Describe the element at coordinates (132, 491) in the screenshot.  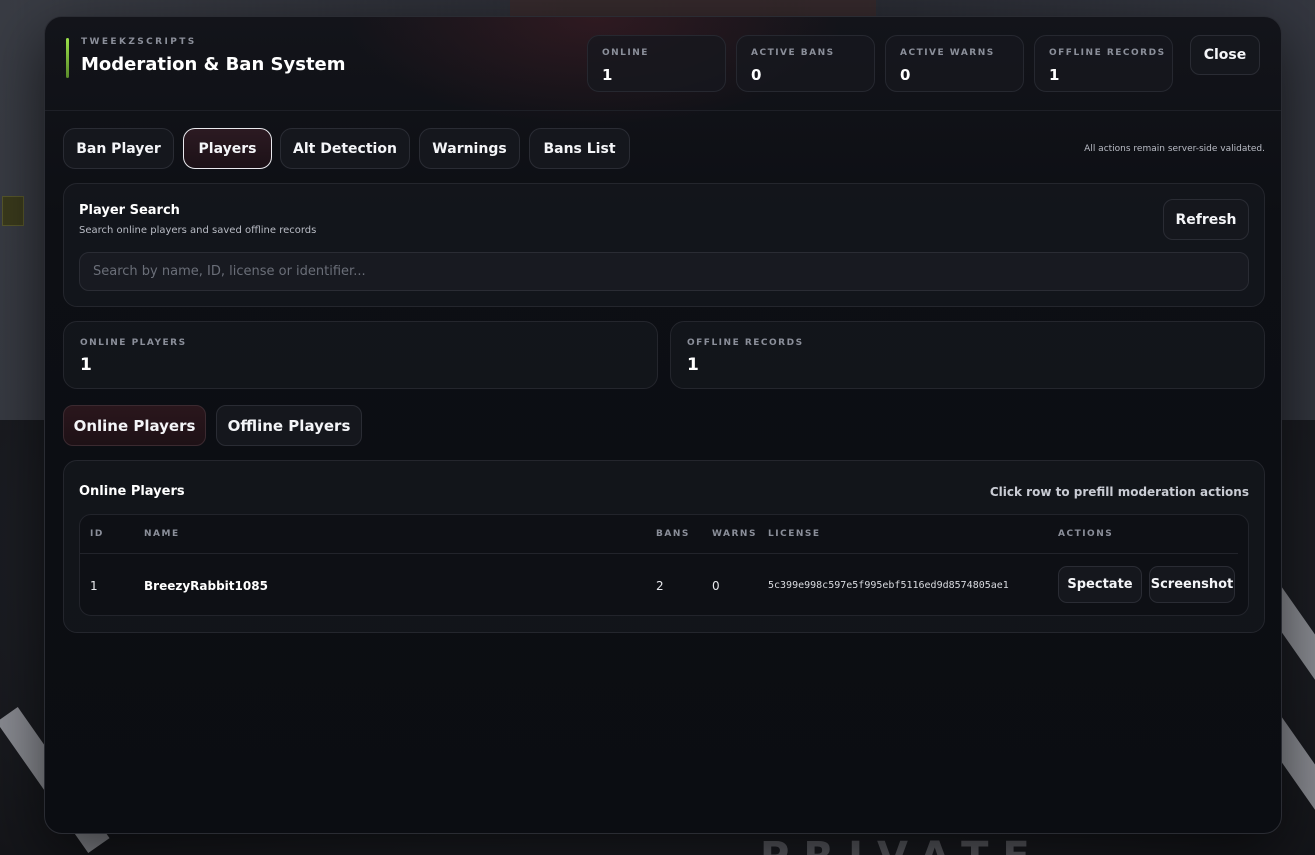
I see `online-players-title: Online Players` at that location.